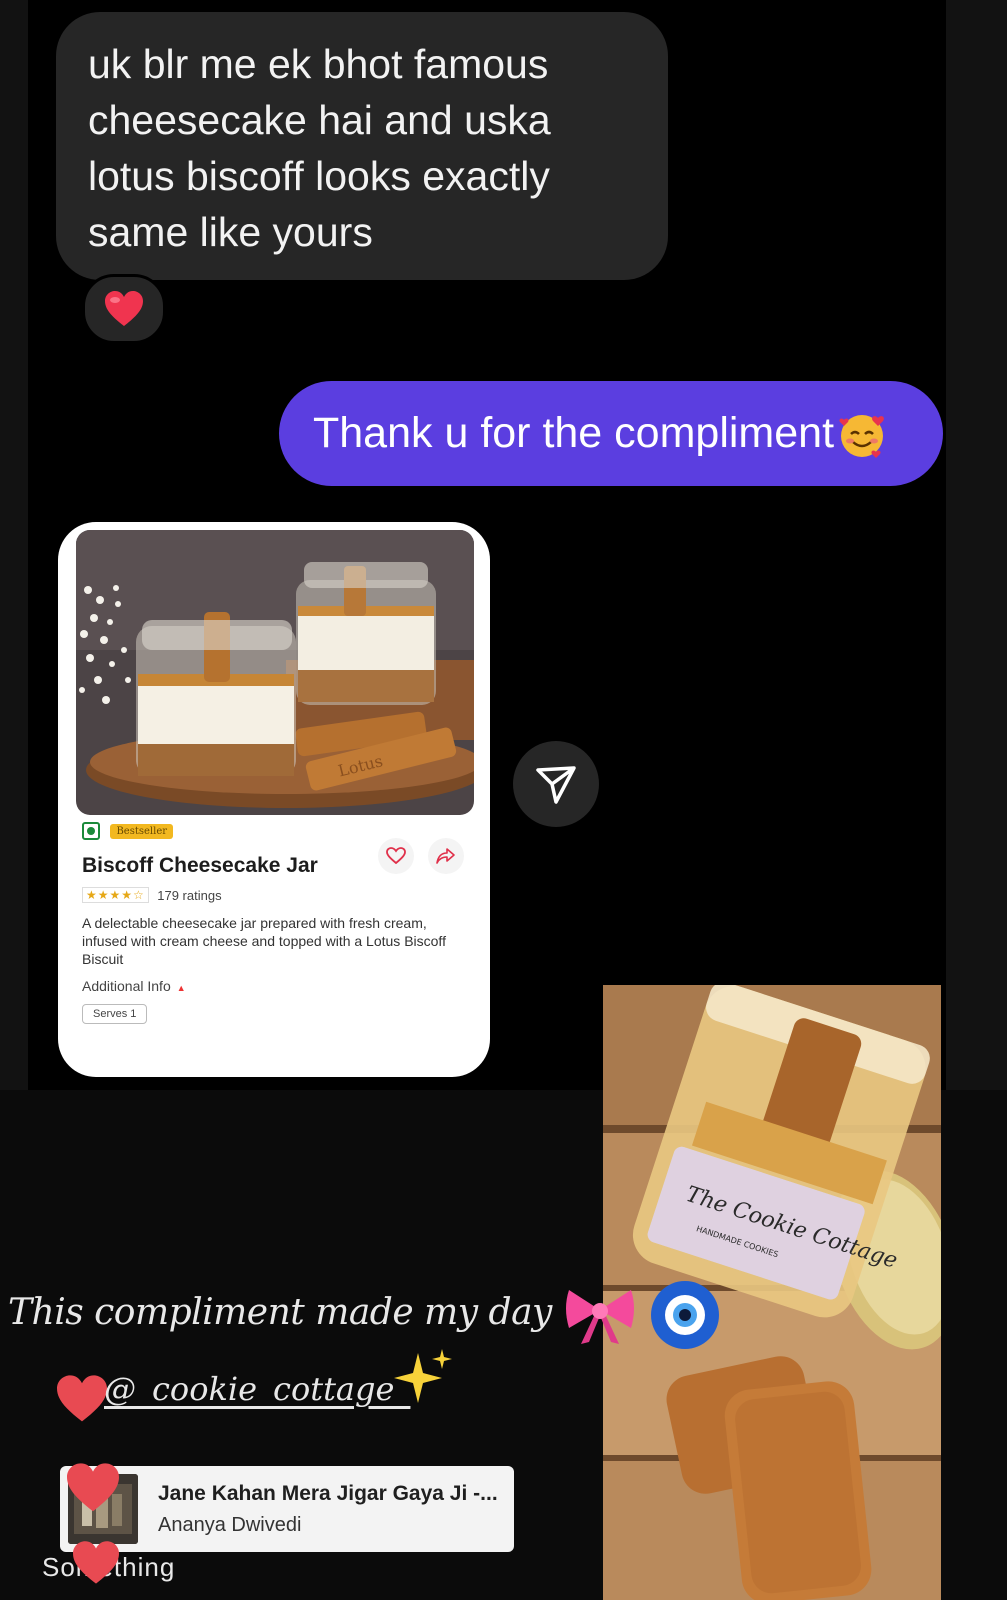 The width and height of the screenshot is (1007, 1600). Describe the element at coordinates (115, 895) in the screenshot. I see `star-rating: ★★★★☆` at that location.